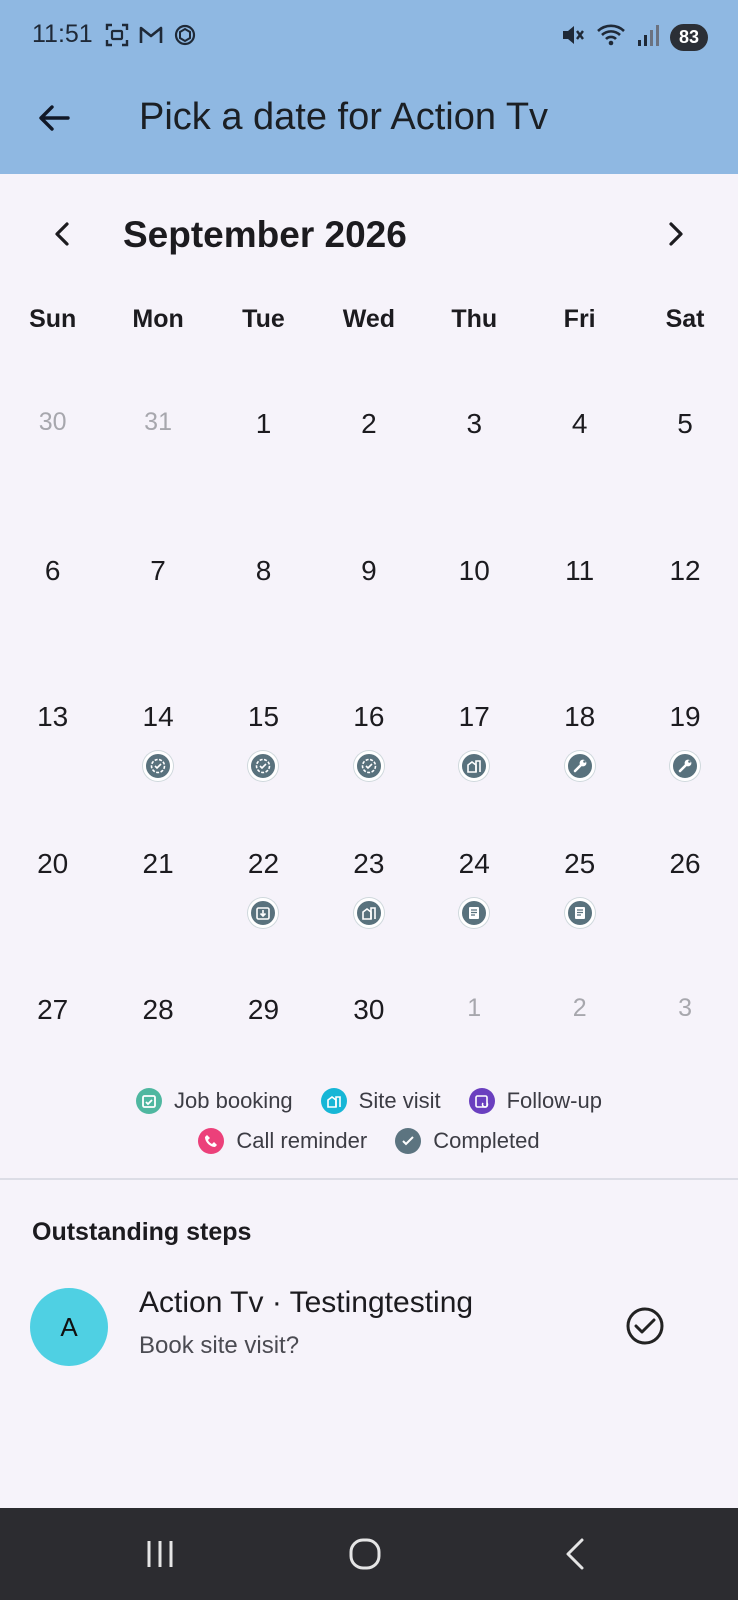 Image resolution: width=738 pixels, height=1600 pixels. What do you see at coordinates (211, 1141) in the screenshot?
I see `phone-icon` at bounding box center [211, 1141].